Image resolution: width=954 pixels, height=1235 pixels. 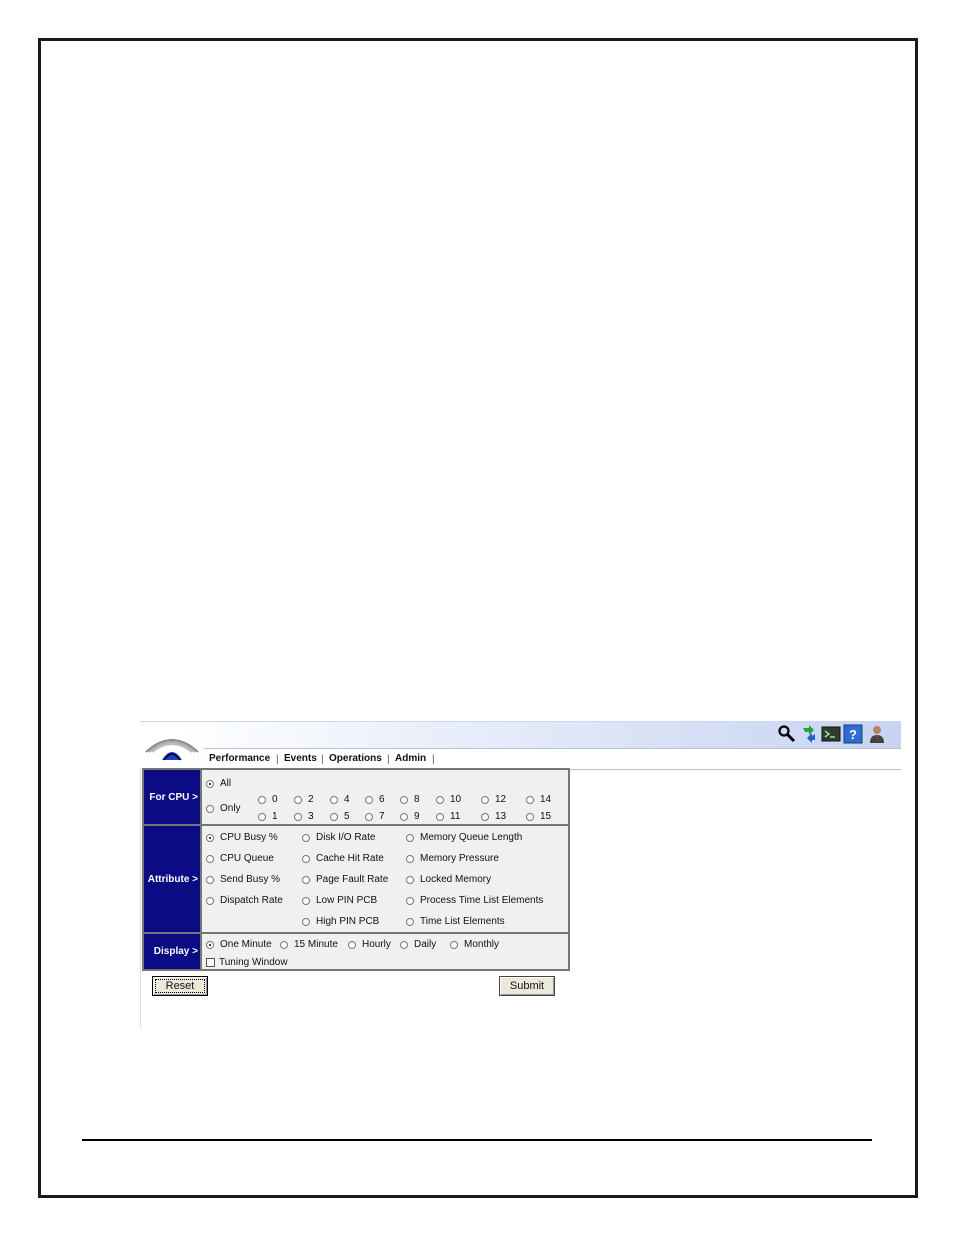 What do you see at coordinates (309, 944) in the screenshot?
I see `display-15-minute-option: 15 Minute` at bounding box center [309, 944].